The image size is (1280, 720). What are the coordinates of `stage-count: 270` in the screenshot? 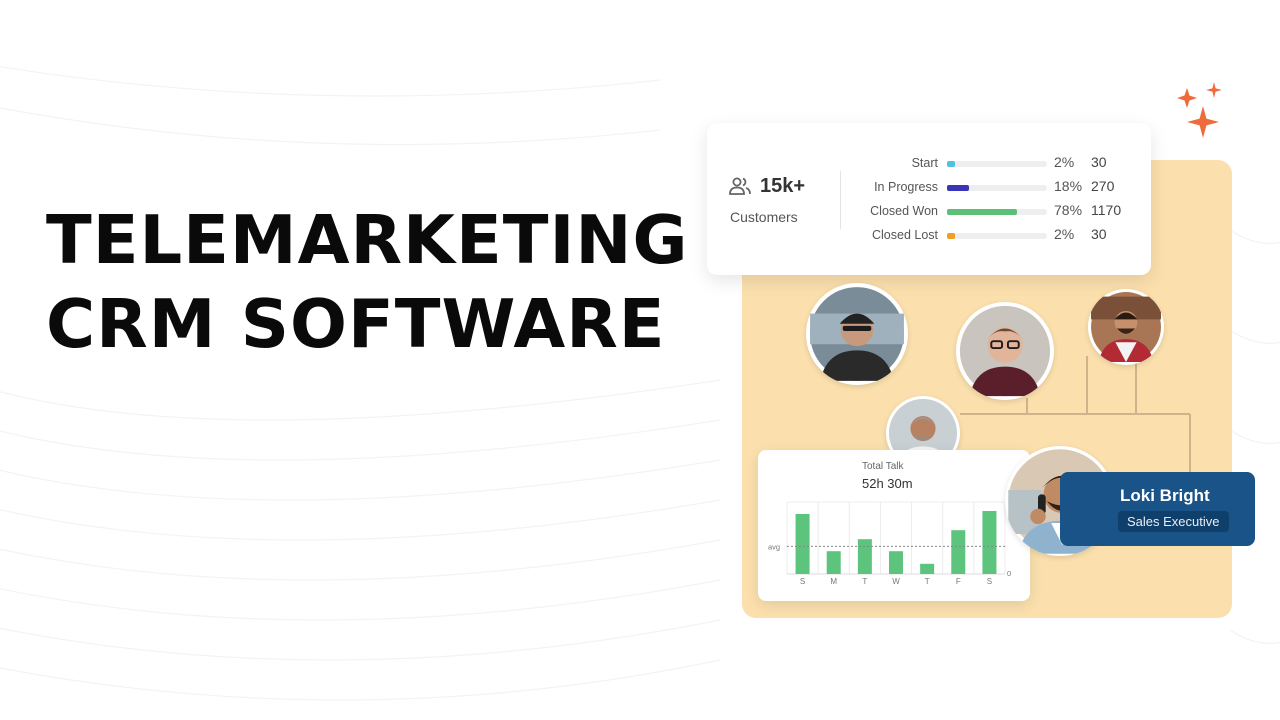 It's located at (1103, 186).